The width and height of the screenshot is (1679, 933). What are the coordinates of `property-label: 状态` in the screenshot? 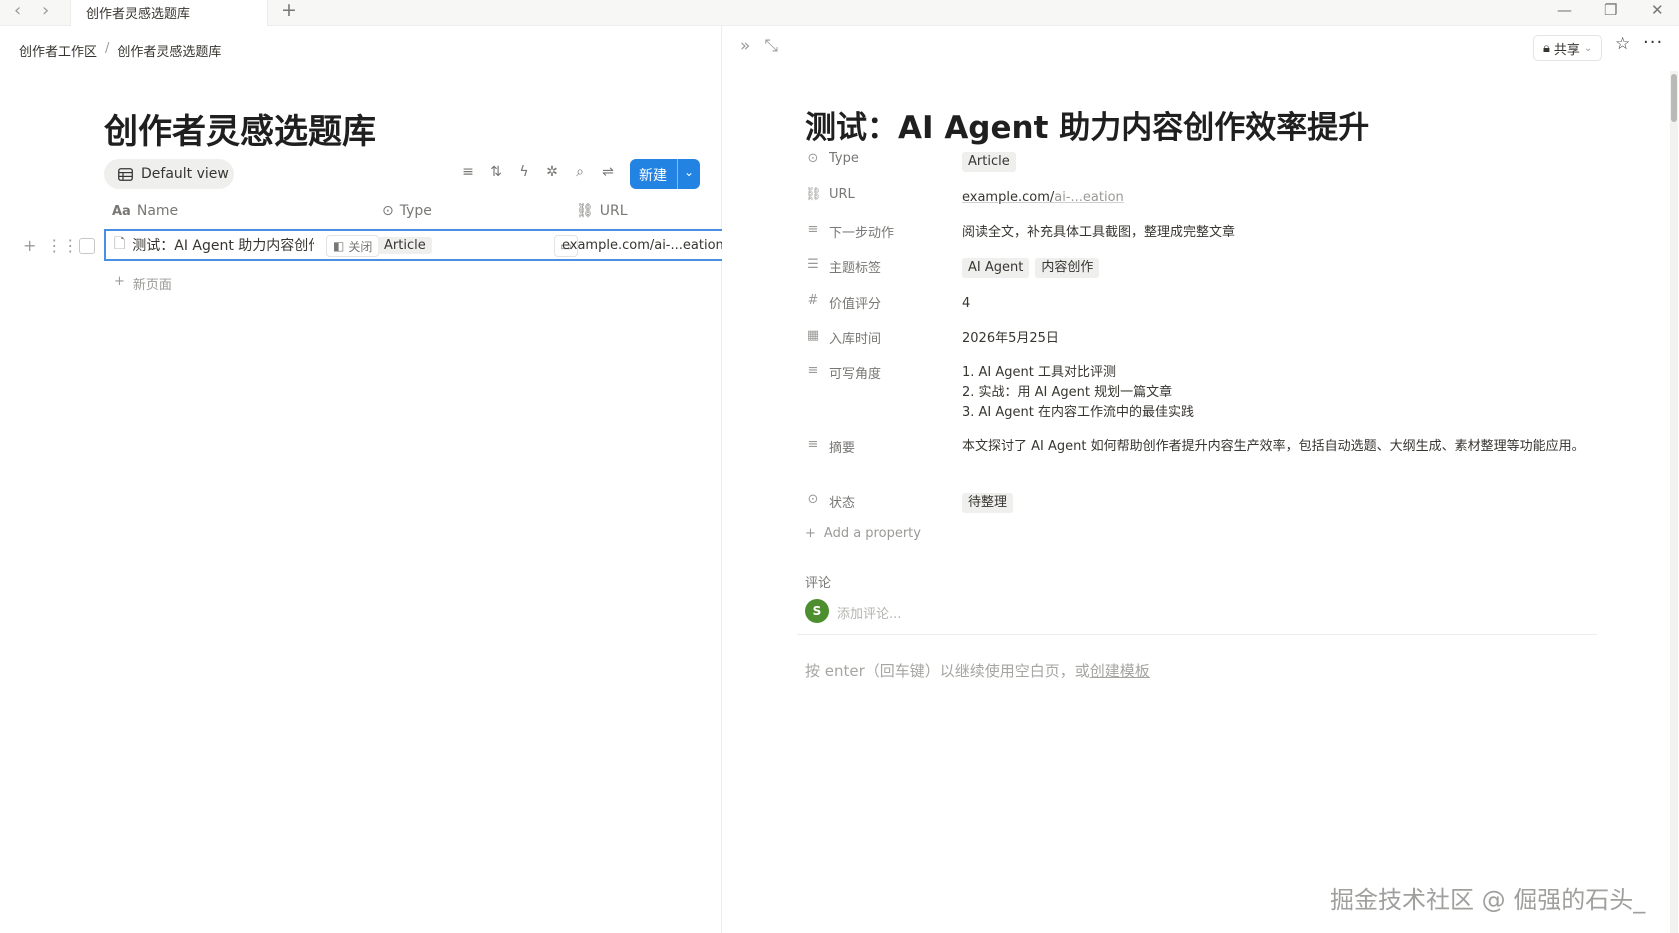 It's located at (842, 503).